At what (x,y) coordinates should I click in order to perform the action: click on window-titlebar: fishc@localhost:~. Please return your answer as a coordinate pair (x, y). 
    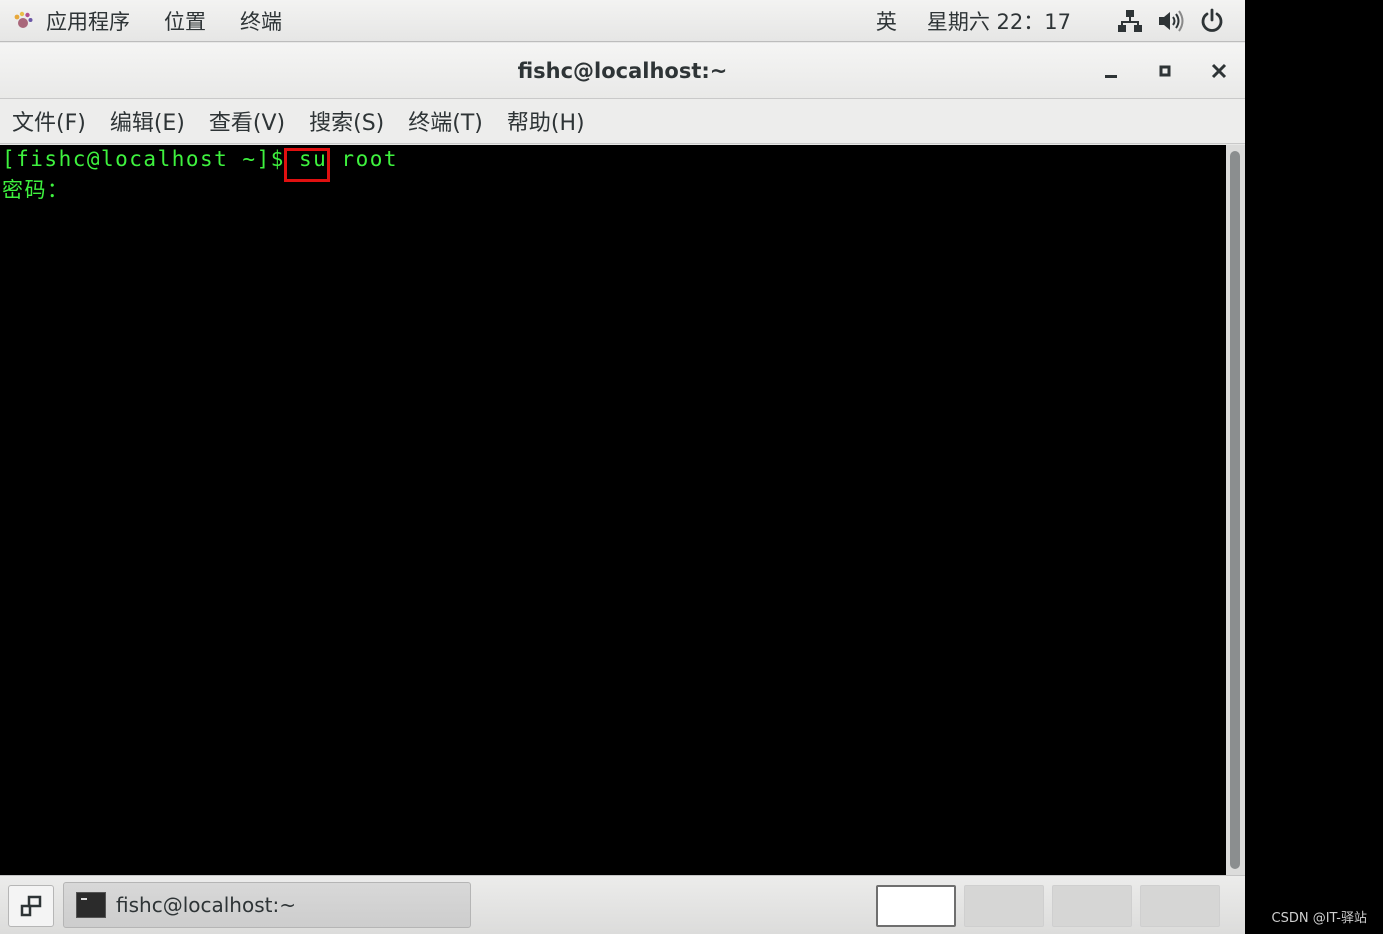
    Looking at the image, I should click on (622, 71).